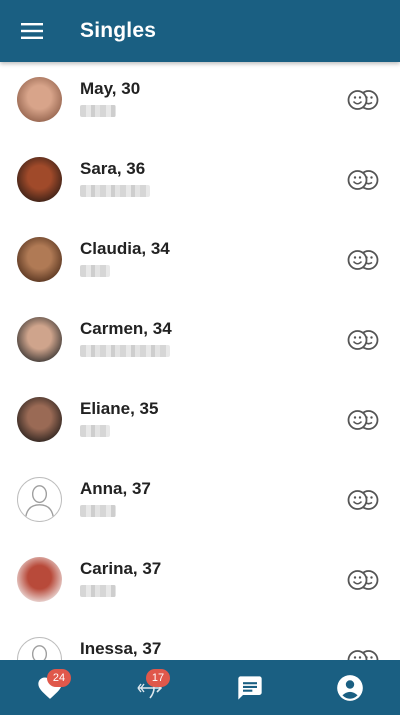 The image size is (400, 715). Describe the element at coordinates (125, 248) in the screenshot. I see `single-name: Claudia, 34` at that location.